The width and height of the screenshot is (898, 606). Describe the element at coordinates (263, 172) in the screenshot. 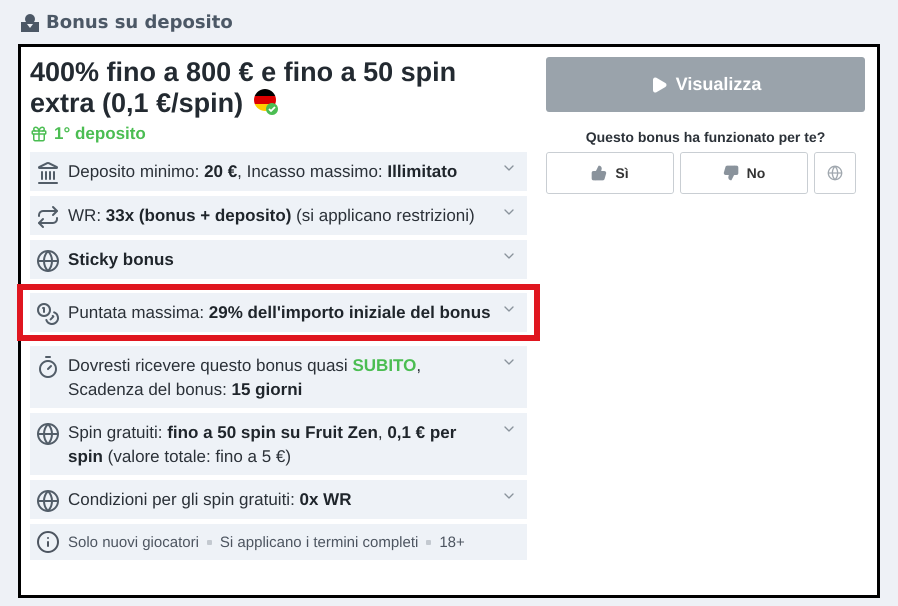

I see `detail-text: Deposito minimo: 20 €, Incasso massimo: Illimitato` at that location.